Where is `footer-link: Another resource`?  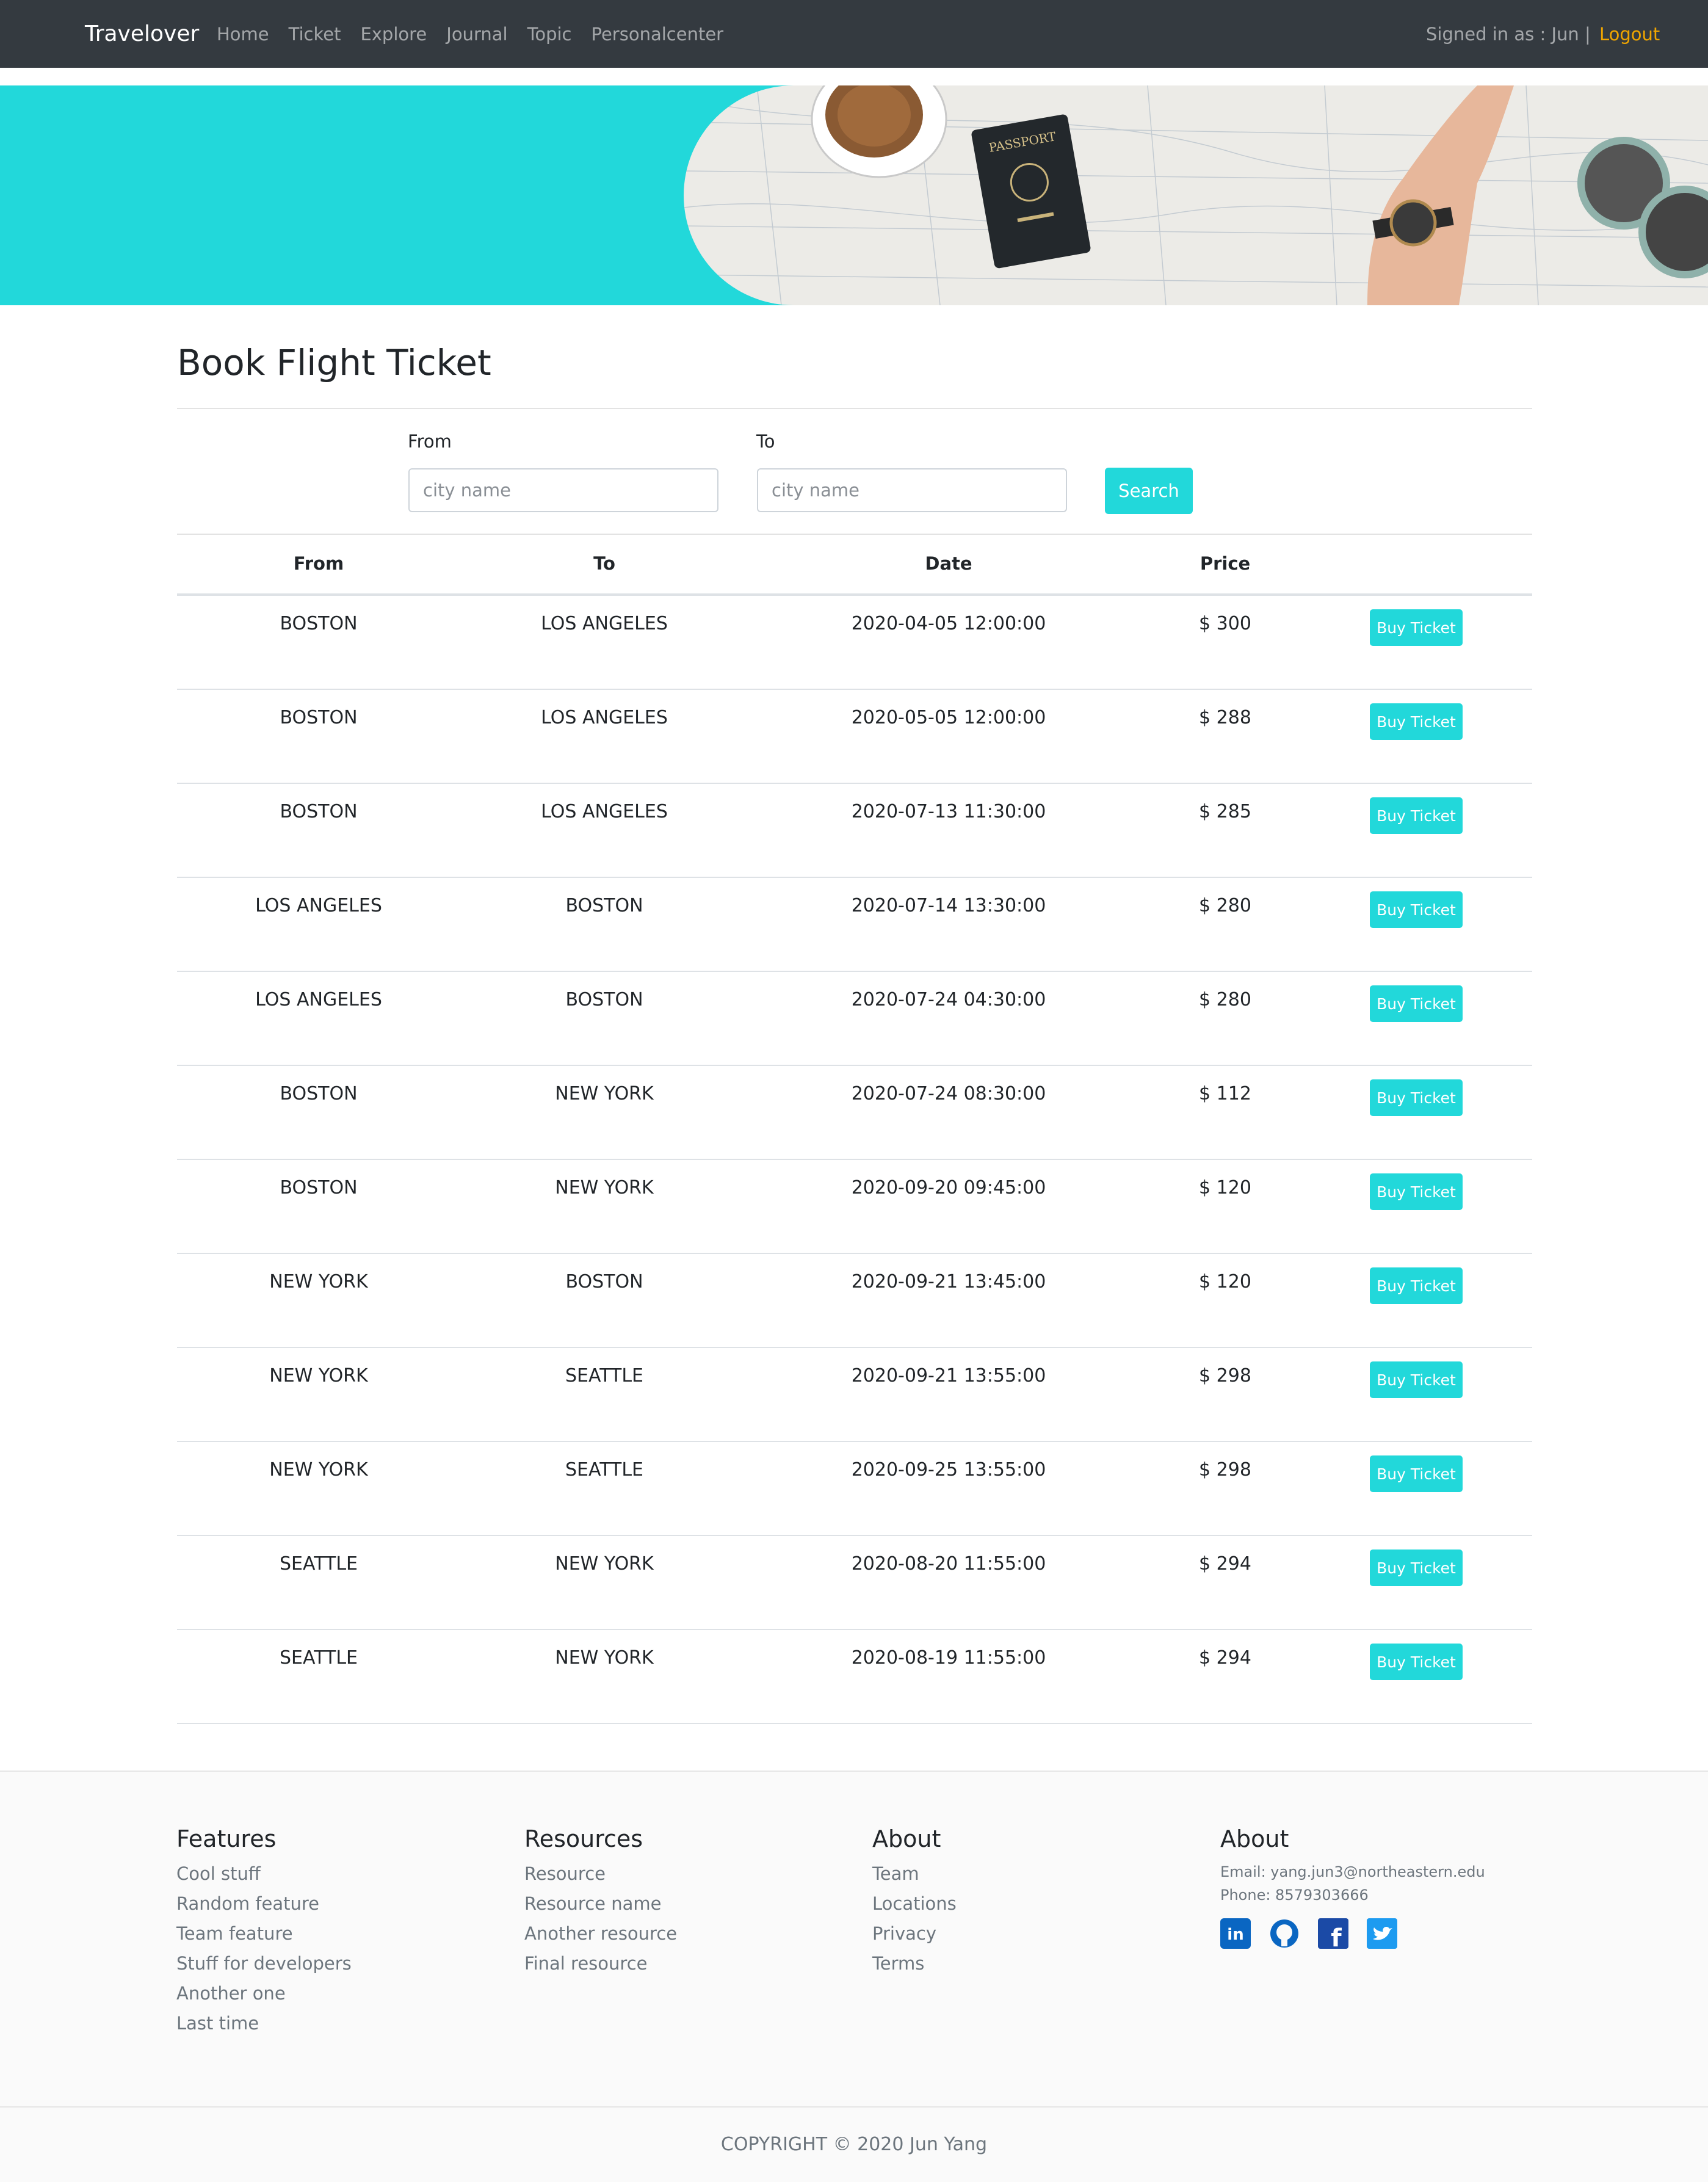 footer-link: Another resource is located at coordinates (600, 1933).